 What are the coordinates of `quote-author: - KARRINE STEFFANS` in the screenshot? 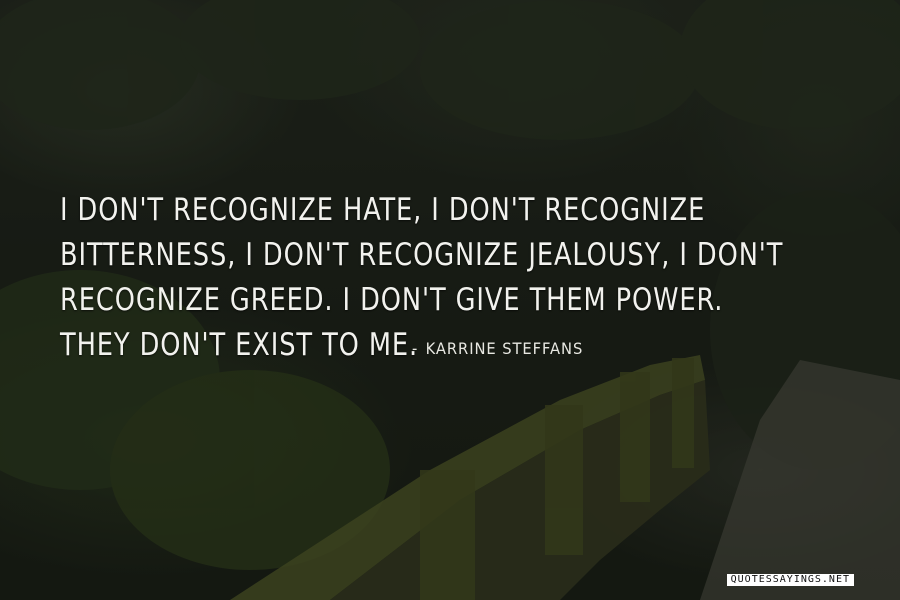 It's located at (497, 348).